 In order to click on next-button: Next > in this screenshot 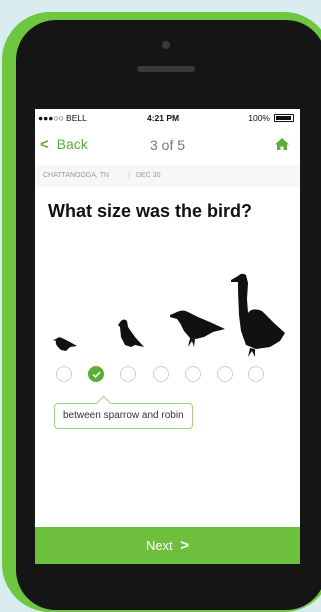, I will do `click(167, 545)`.